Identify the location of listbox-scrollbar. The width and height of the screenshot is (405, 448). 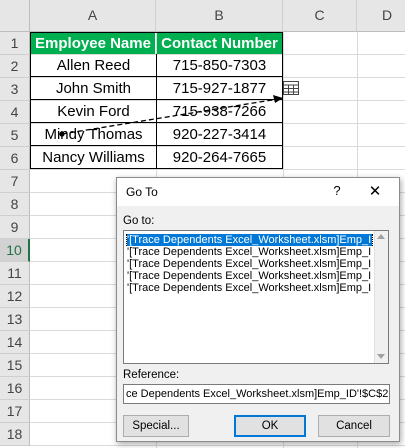
(381, 297).